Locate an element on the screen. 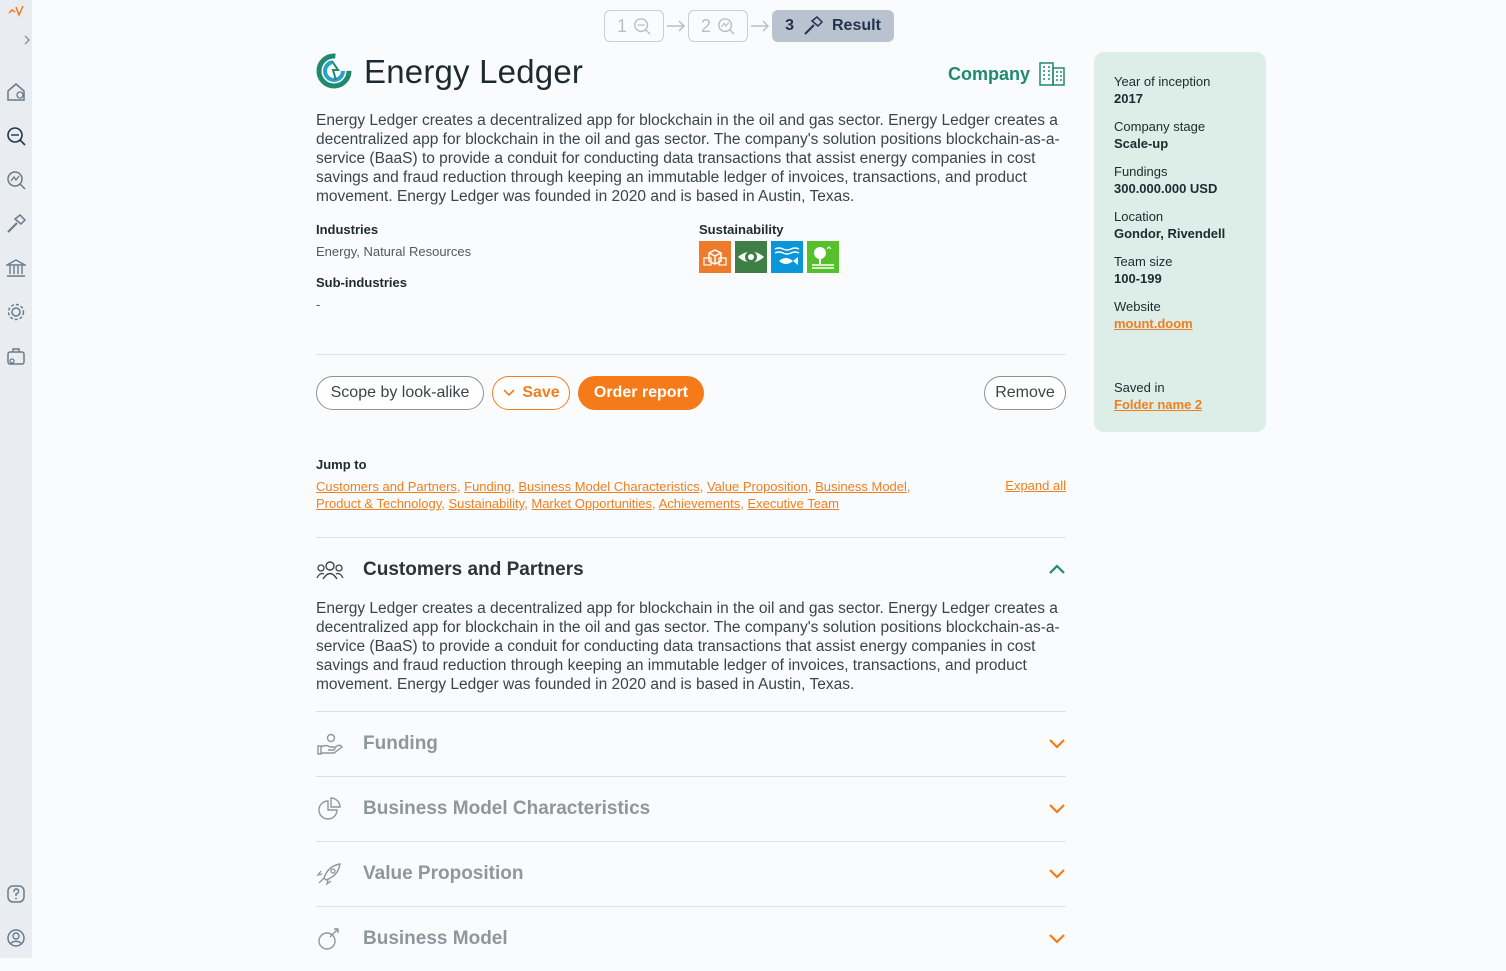 The image size is (1506, 971). step-3-label: Result is located at coordinates (856, 25).